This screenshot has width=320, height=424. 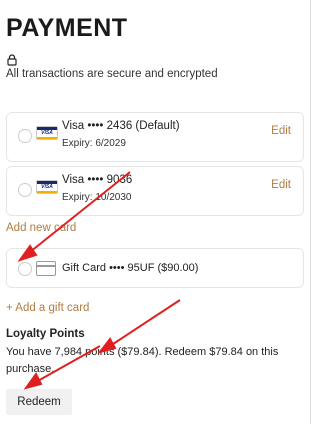 I want to click on card-expiry: Expiry: 10/2030, so click(x=97, y=197).